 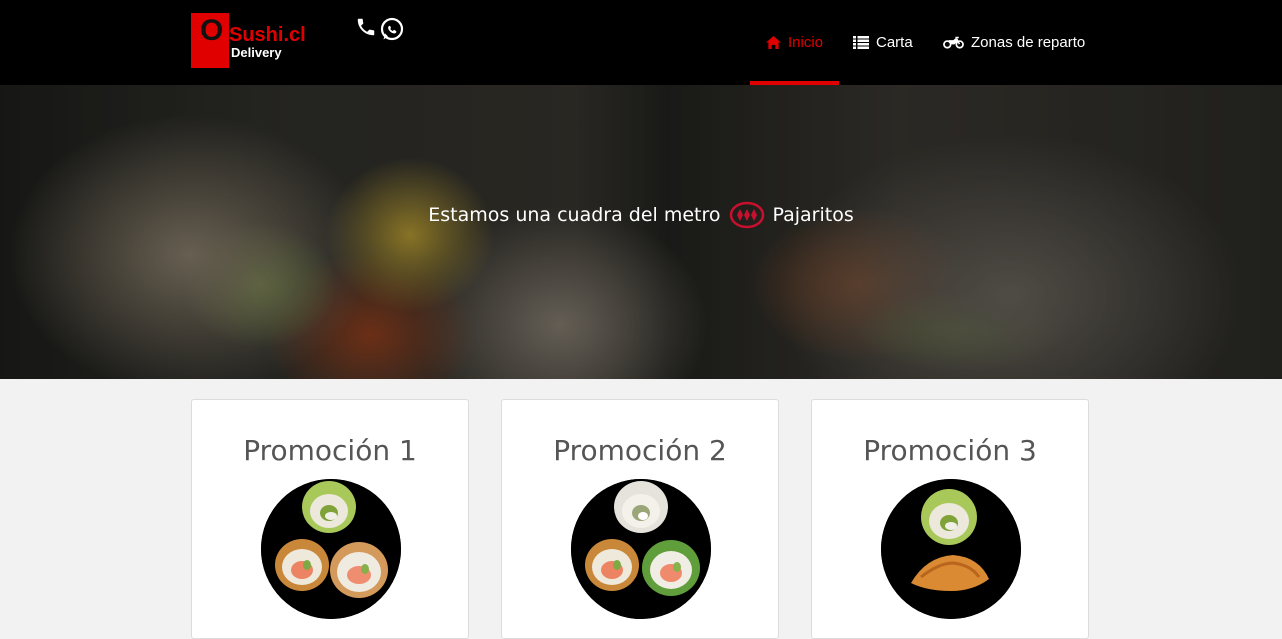 I want to click on nav-item-label: Inicio, so click(x=805, y=42).